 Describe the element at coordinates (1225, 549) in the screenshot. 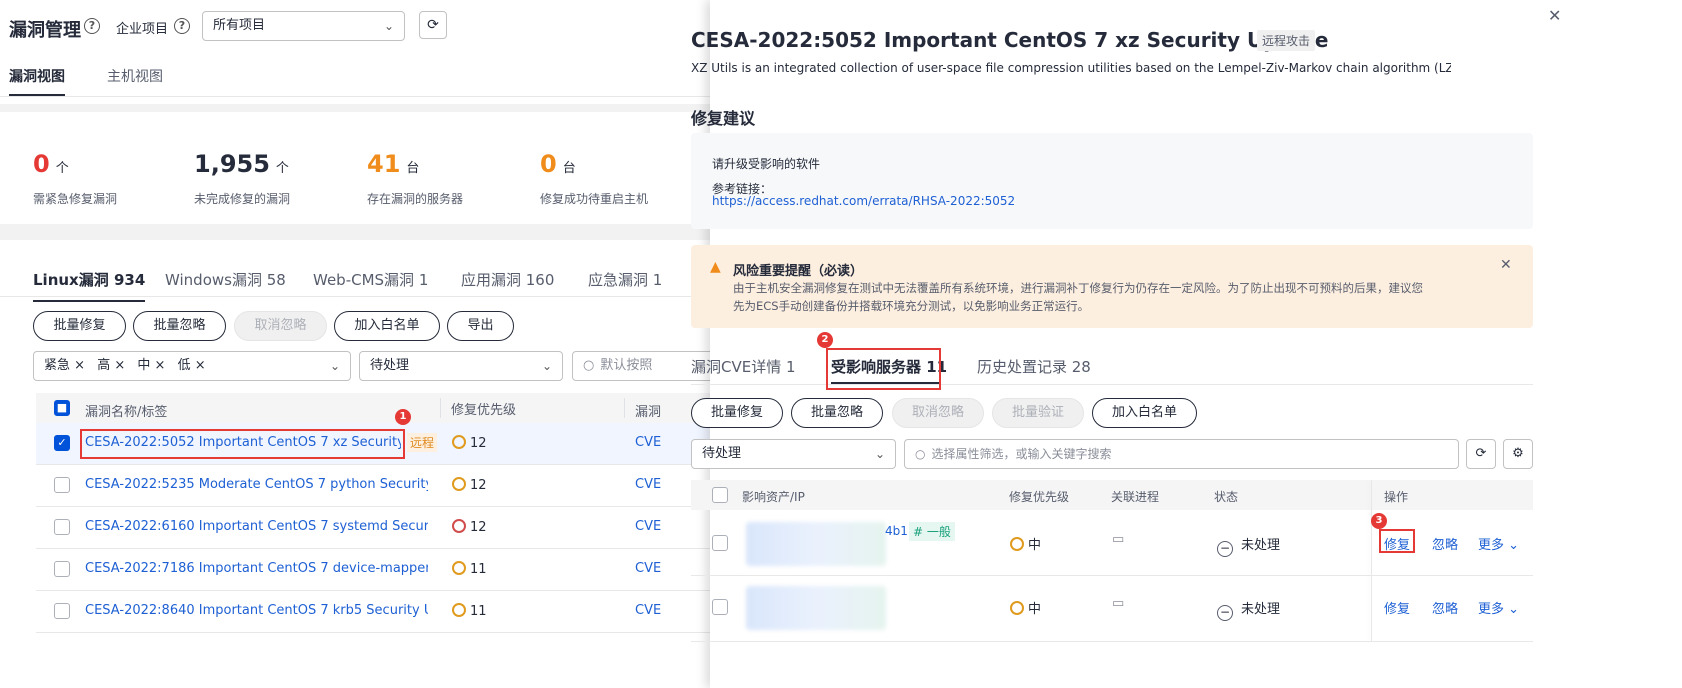

I see `status-icon: −` at that location.